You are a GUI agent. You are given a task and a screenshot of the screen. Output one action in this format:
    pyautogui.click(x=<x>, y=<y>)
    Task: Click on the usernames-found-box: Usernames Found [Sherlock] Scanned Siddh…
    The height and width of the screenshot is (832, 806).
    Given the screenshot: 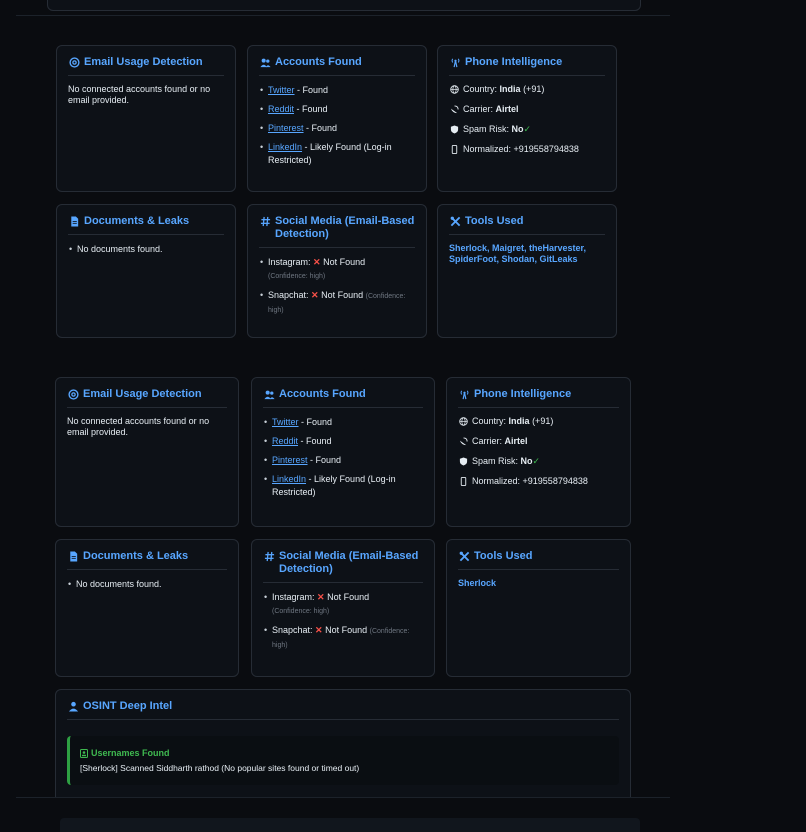 What is the action you would take?
    pyautogui.click(x=343, y=760)
    